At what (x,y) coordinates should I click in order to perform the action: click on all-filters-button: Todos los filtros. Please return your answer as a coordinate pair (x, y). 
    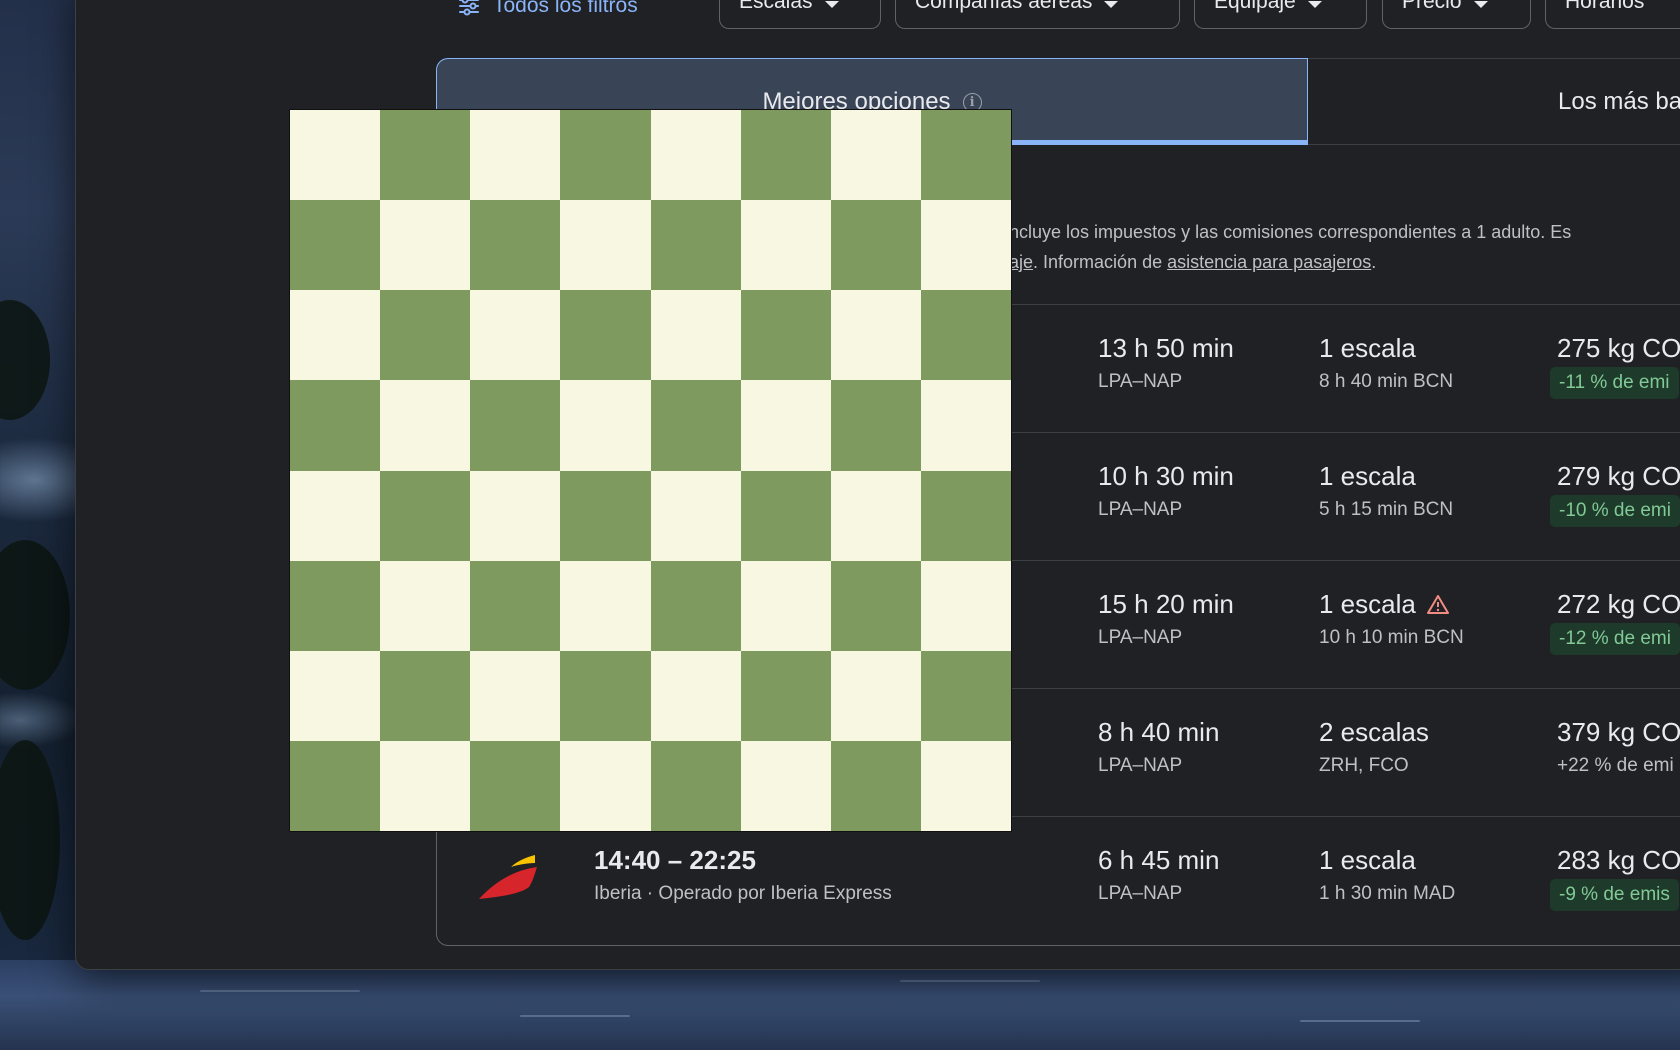
    Looking at the image, I should click on (547, 9).